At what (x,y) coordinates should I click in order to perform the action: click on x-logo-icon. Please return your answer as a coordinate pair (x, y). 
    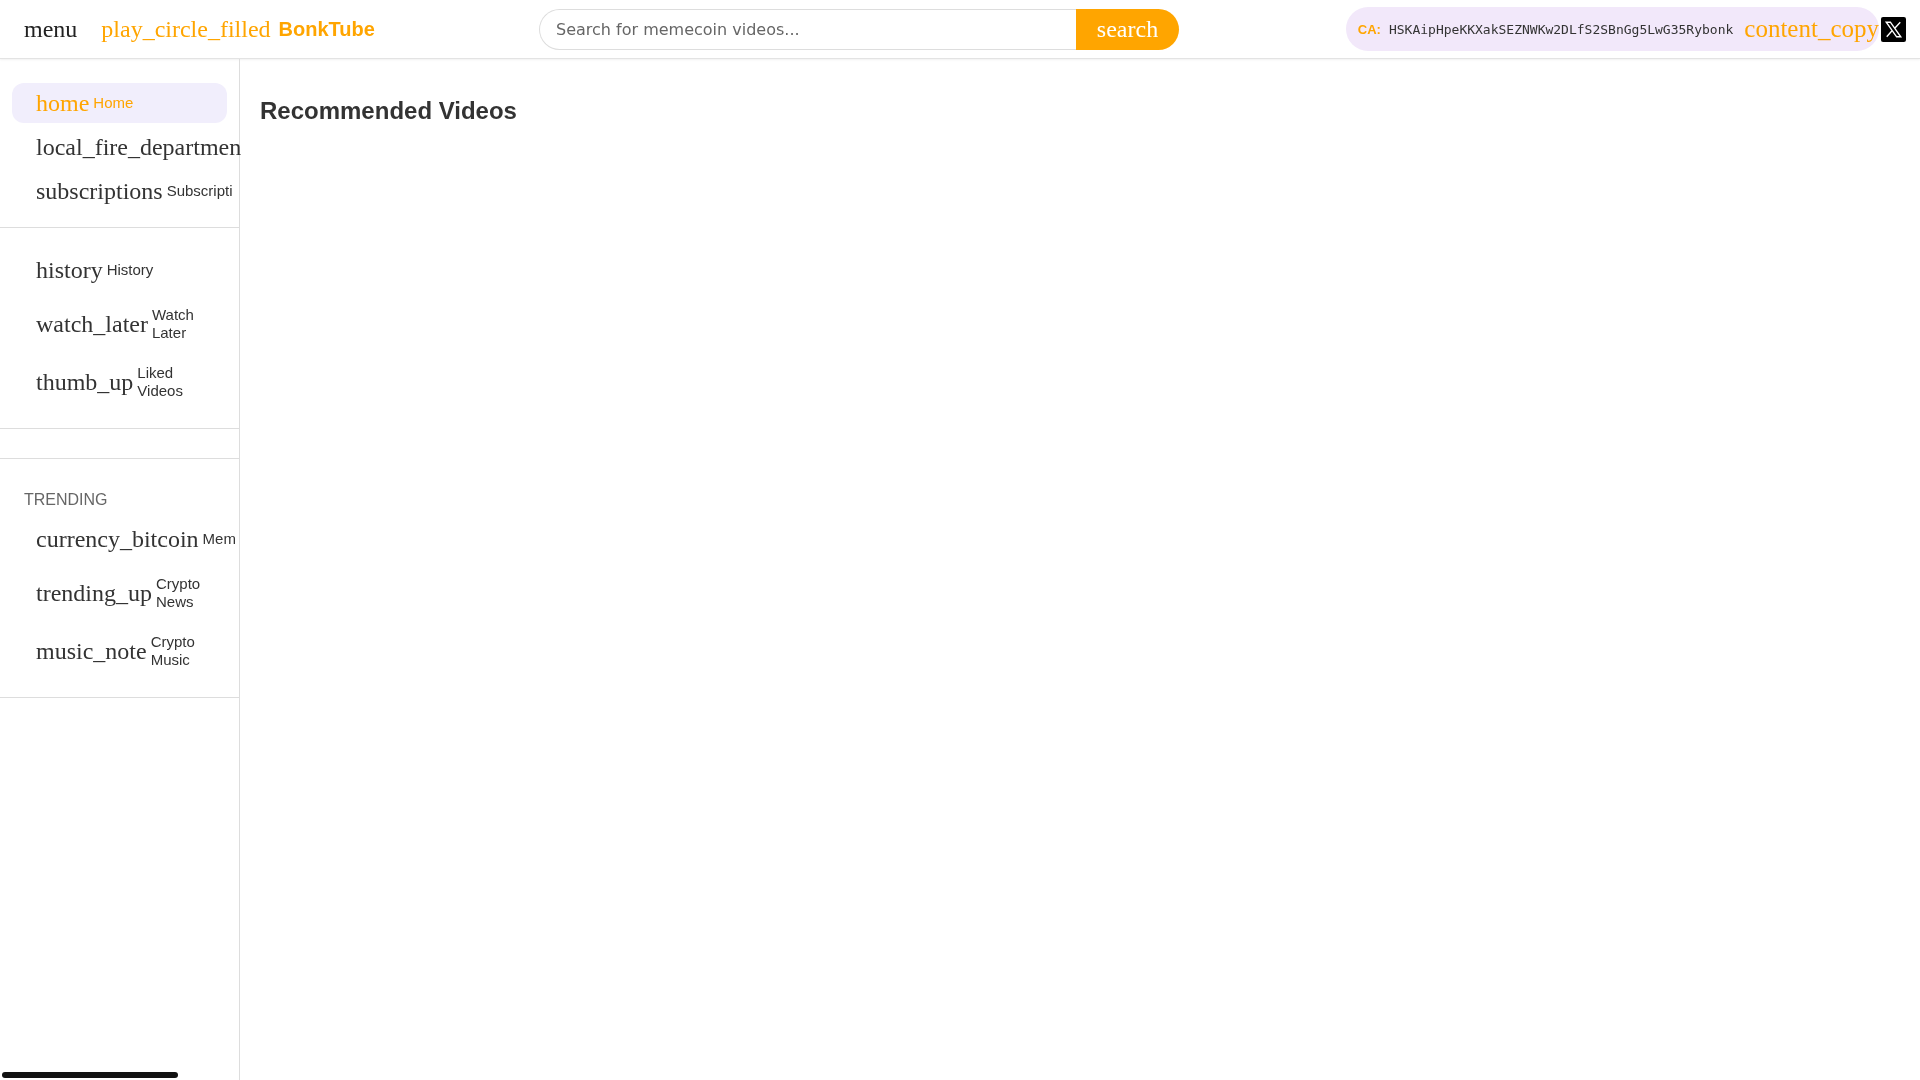
    Looking at the image, I should click on (1893, 29).